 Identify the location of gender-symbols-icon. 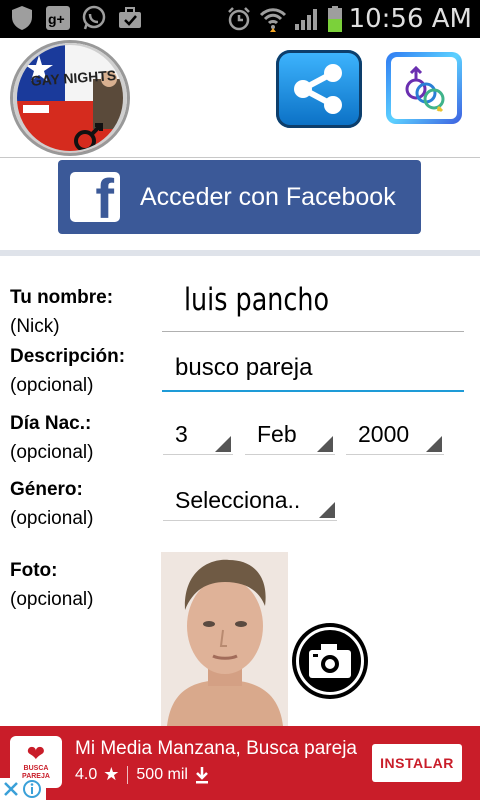
(425, 89).